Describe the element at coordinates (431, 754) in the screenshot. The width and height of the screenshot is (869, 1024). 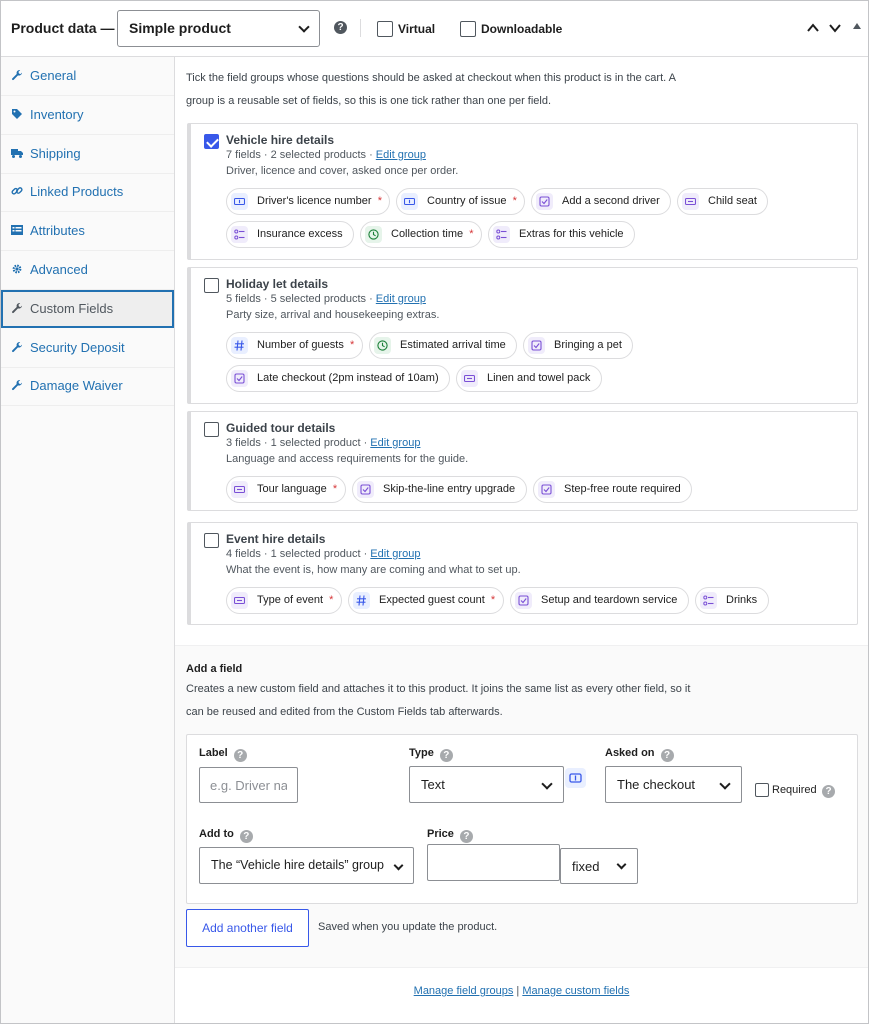
I see `type-field-label: Type?` at that location.